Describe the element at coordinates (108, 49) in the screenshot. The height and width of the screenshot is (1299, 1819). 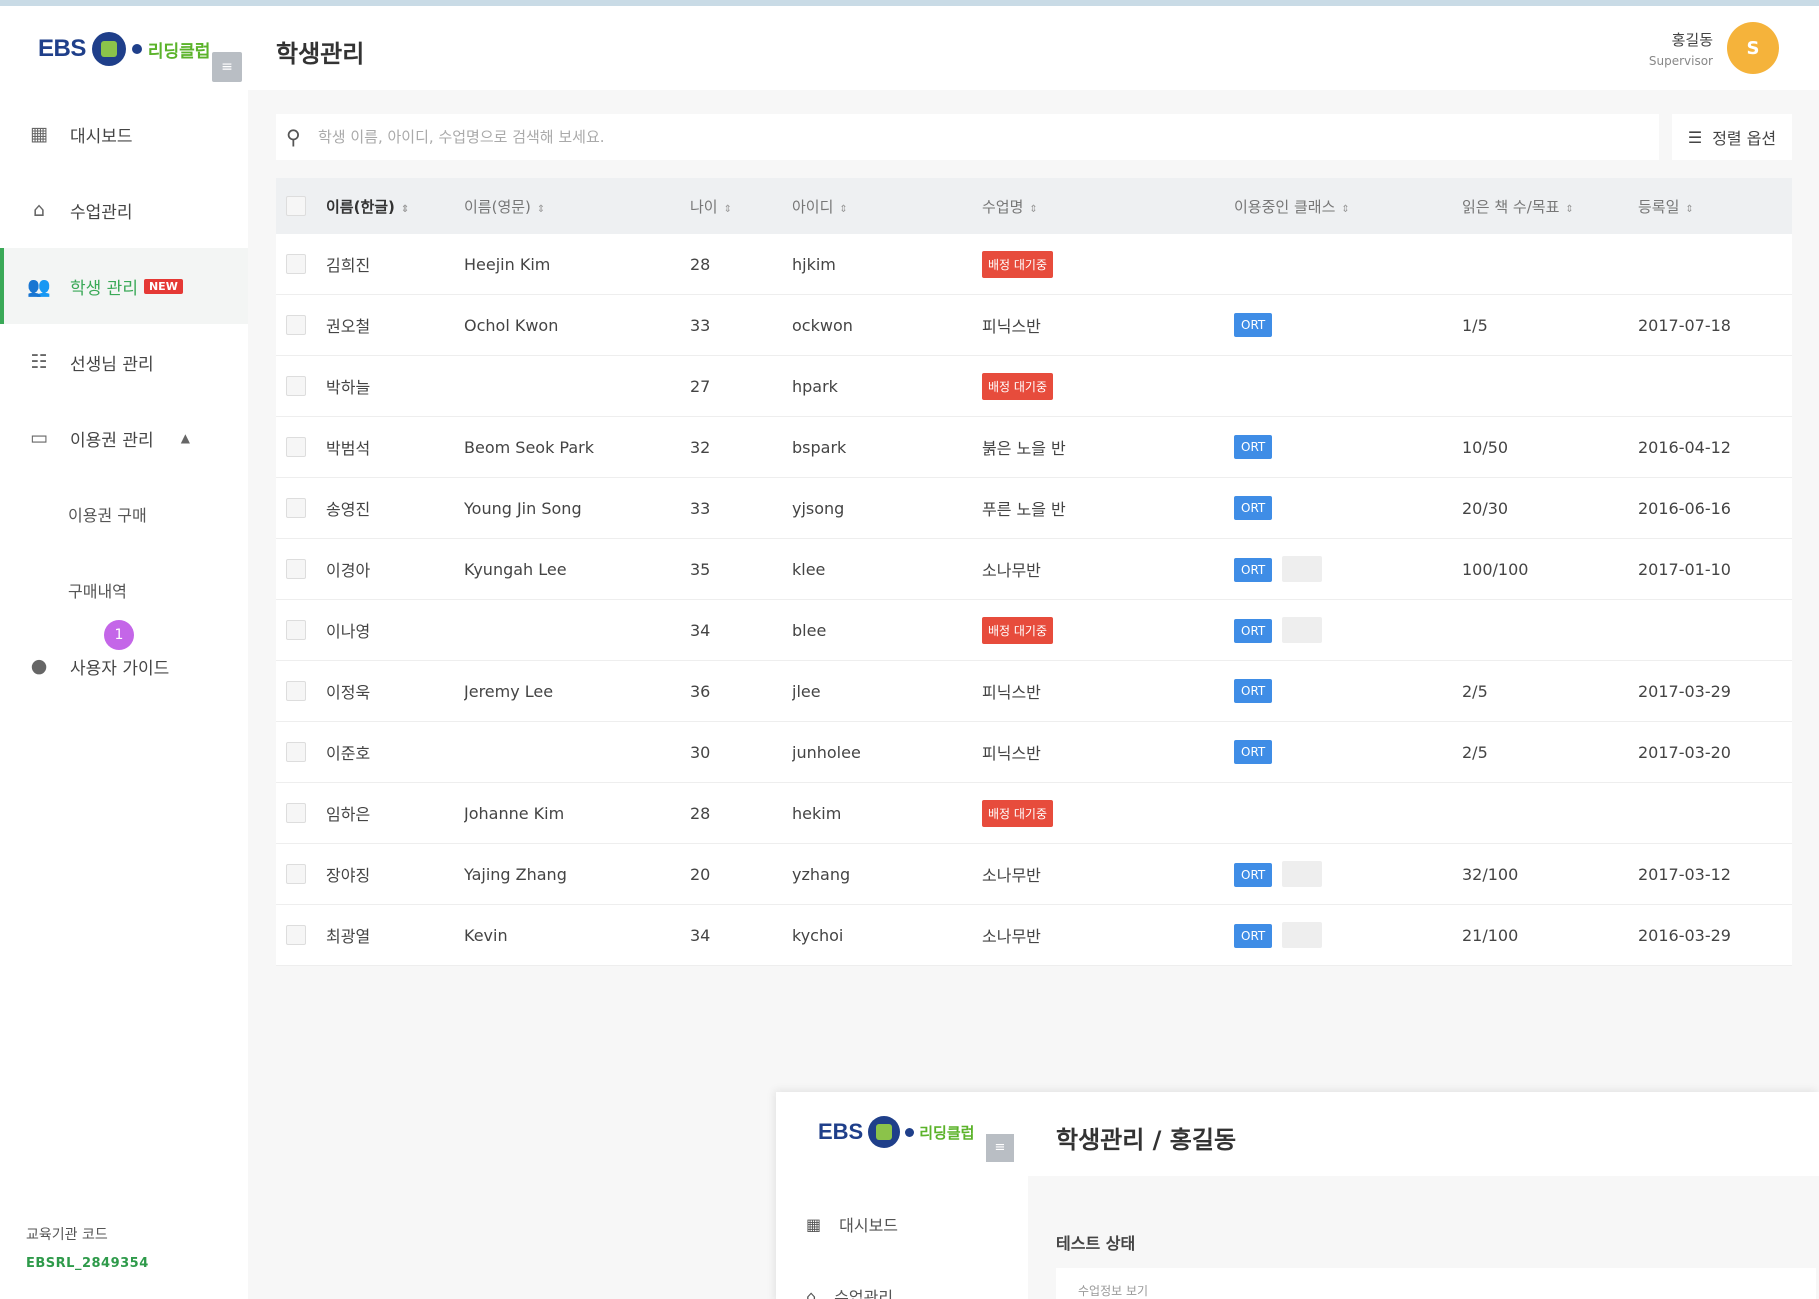
I see `logo-mark-icon` at that location.